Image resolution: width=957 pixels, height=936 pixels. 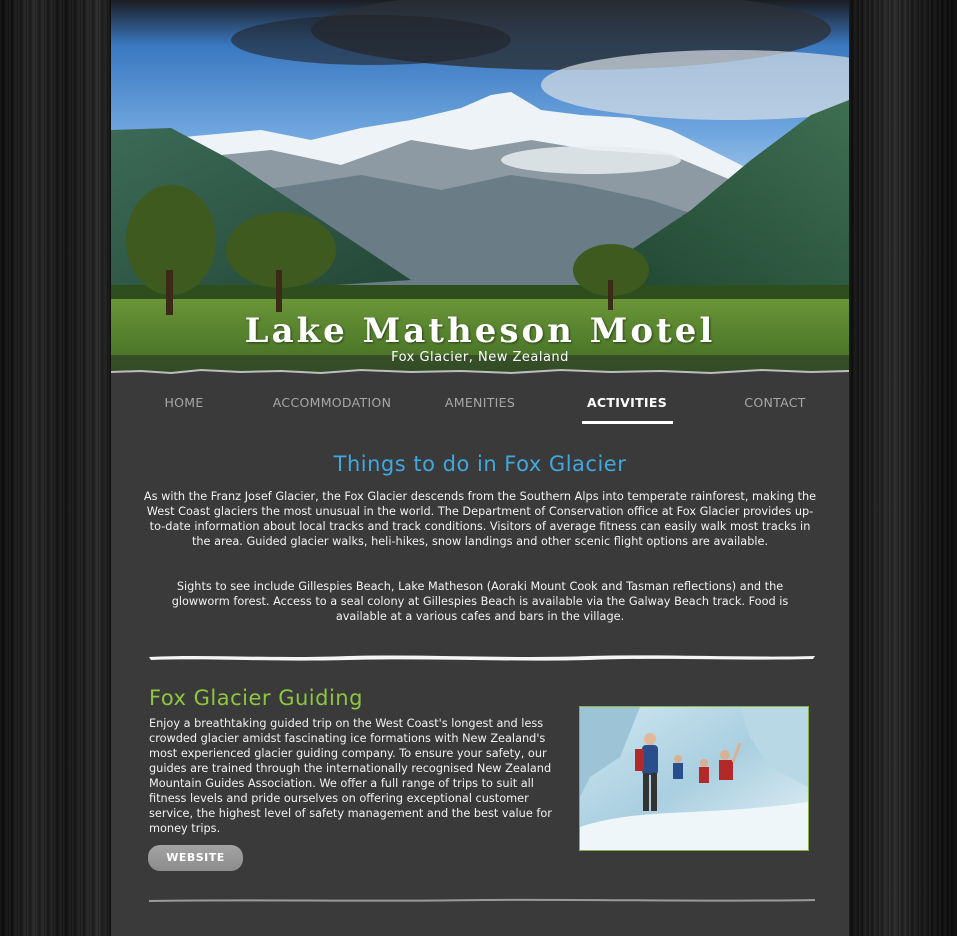 I want to click on website-button: WEBSITE, so click(x=195, y=858).